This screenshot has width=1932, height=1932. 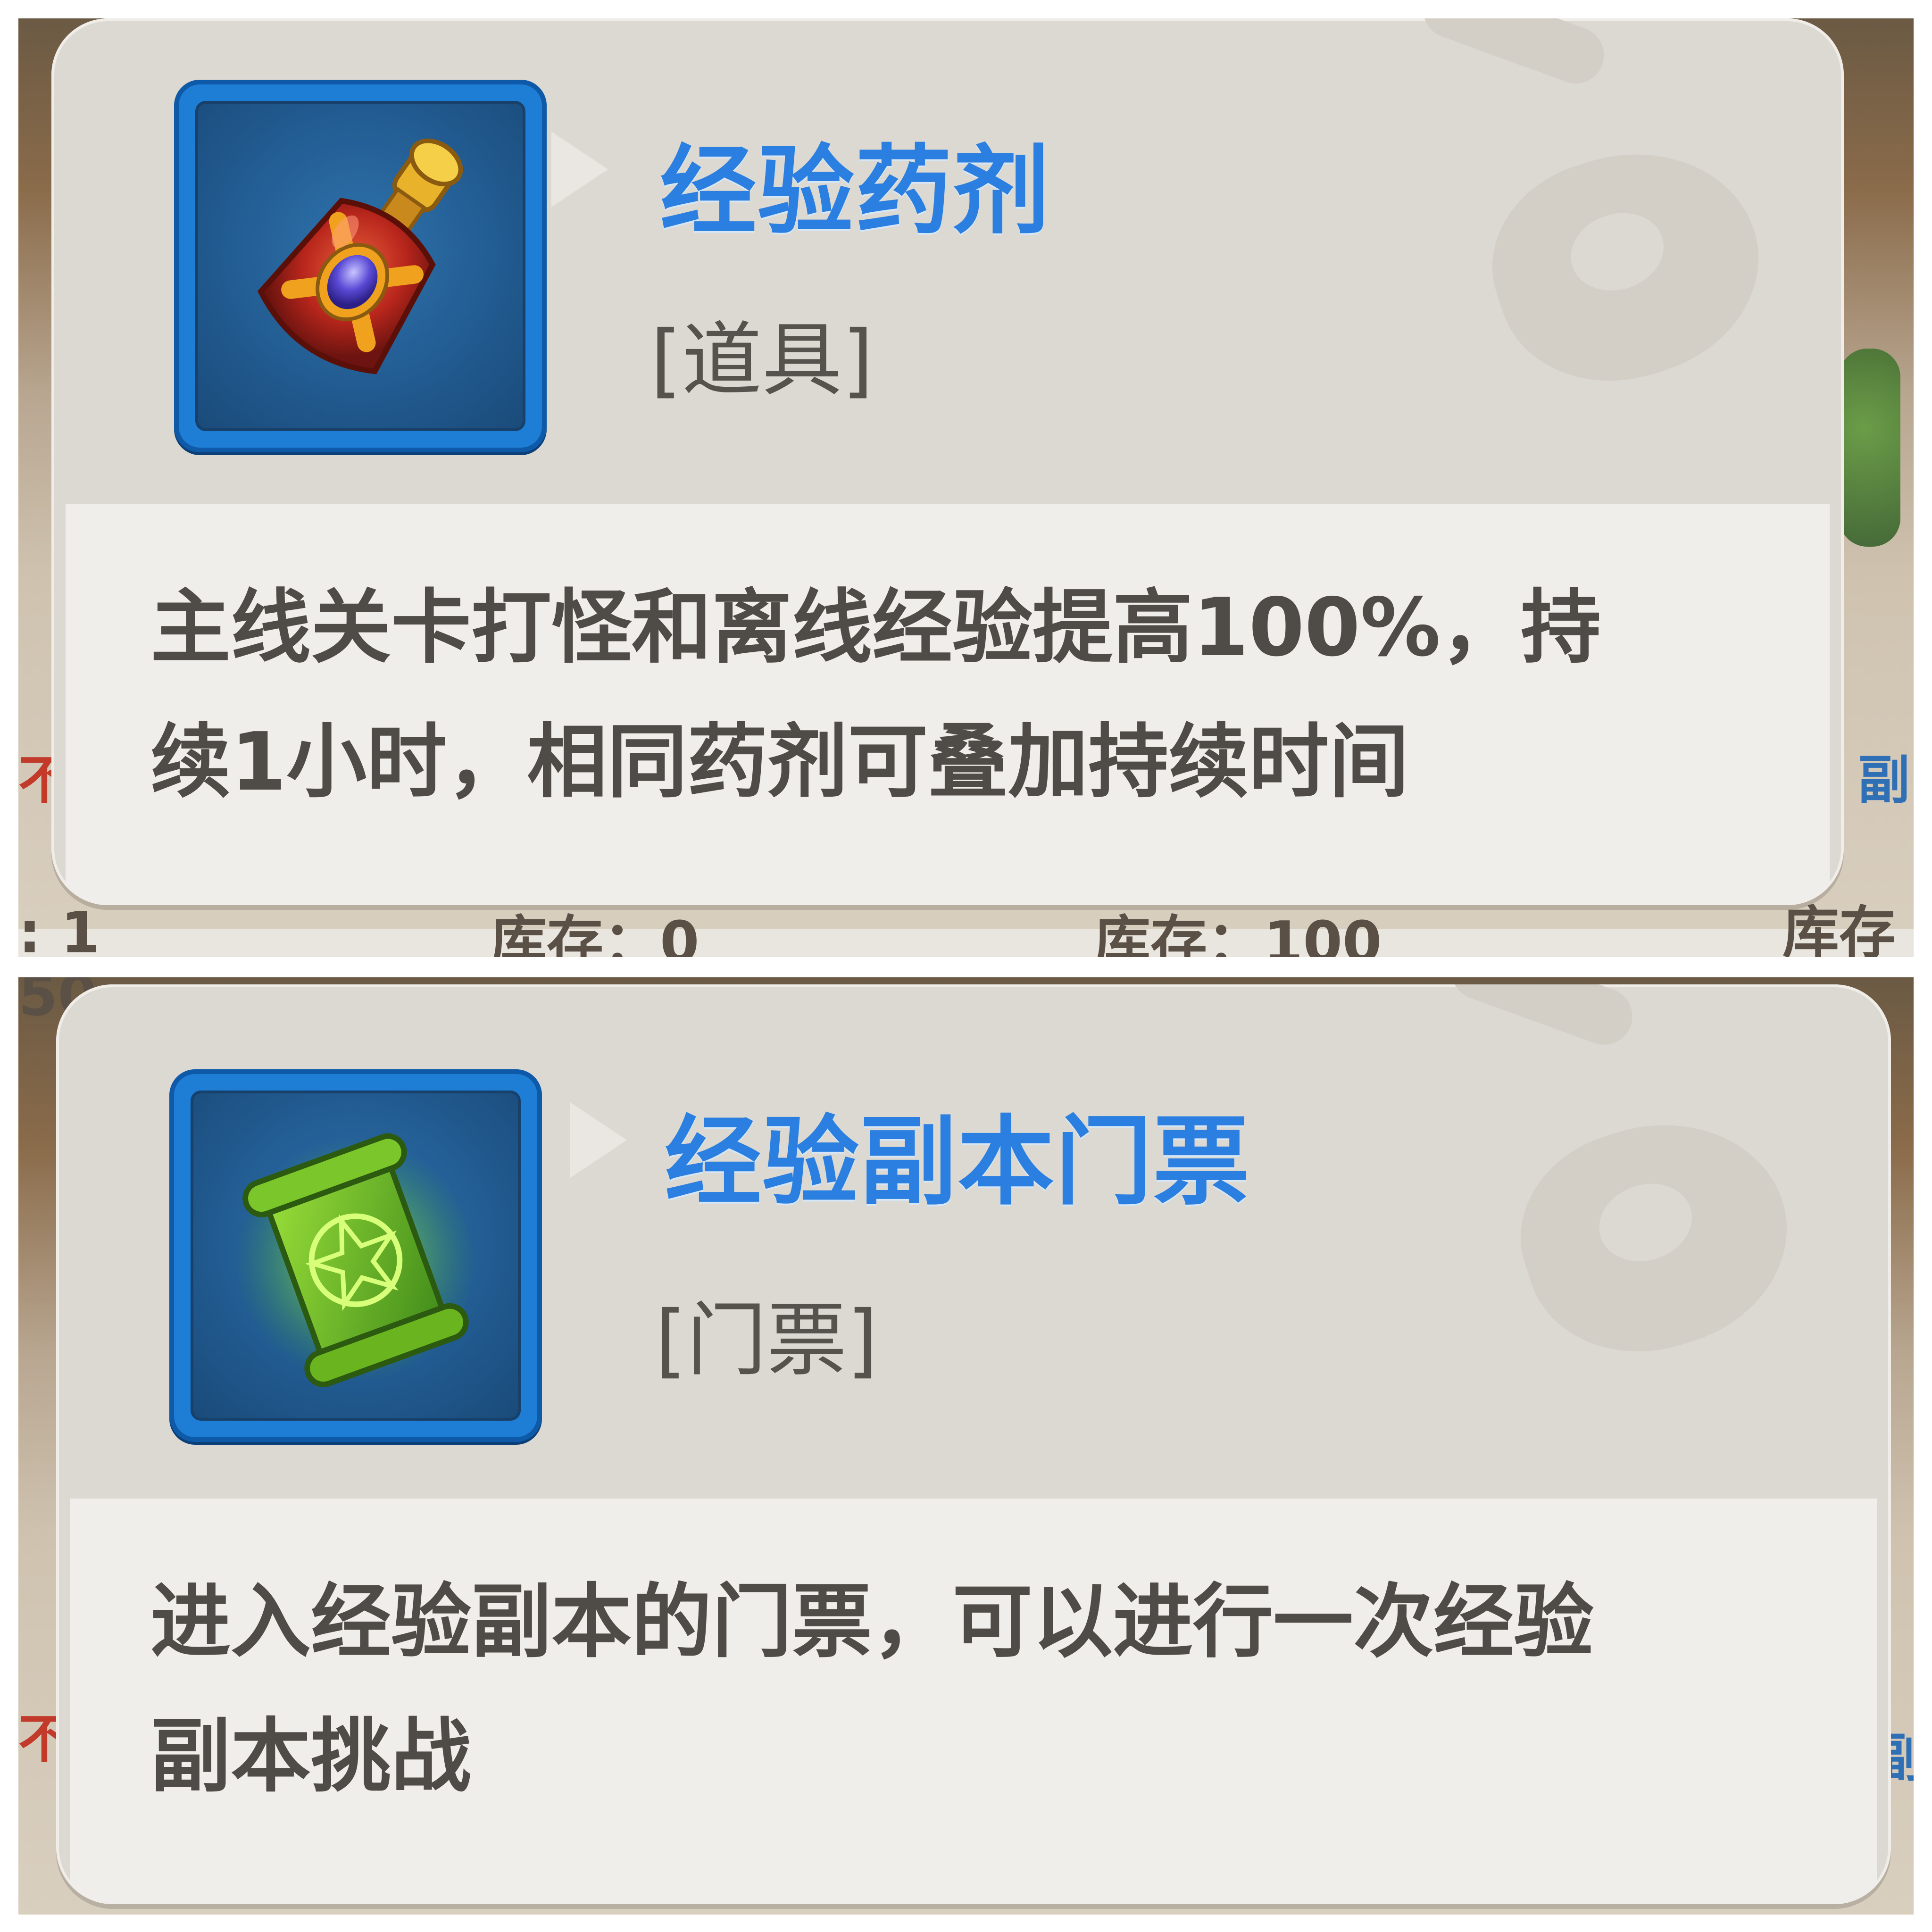 I want to click on scroll-icon, so click(x=356, y=1256).